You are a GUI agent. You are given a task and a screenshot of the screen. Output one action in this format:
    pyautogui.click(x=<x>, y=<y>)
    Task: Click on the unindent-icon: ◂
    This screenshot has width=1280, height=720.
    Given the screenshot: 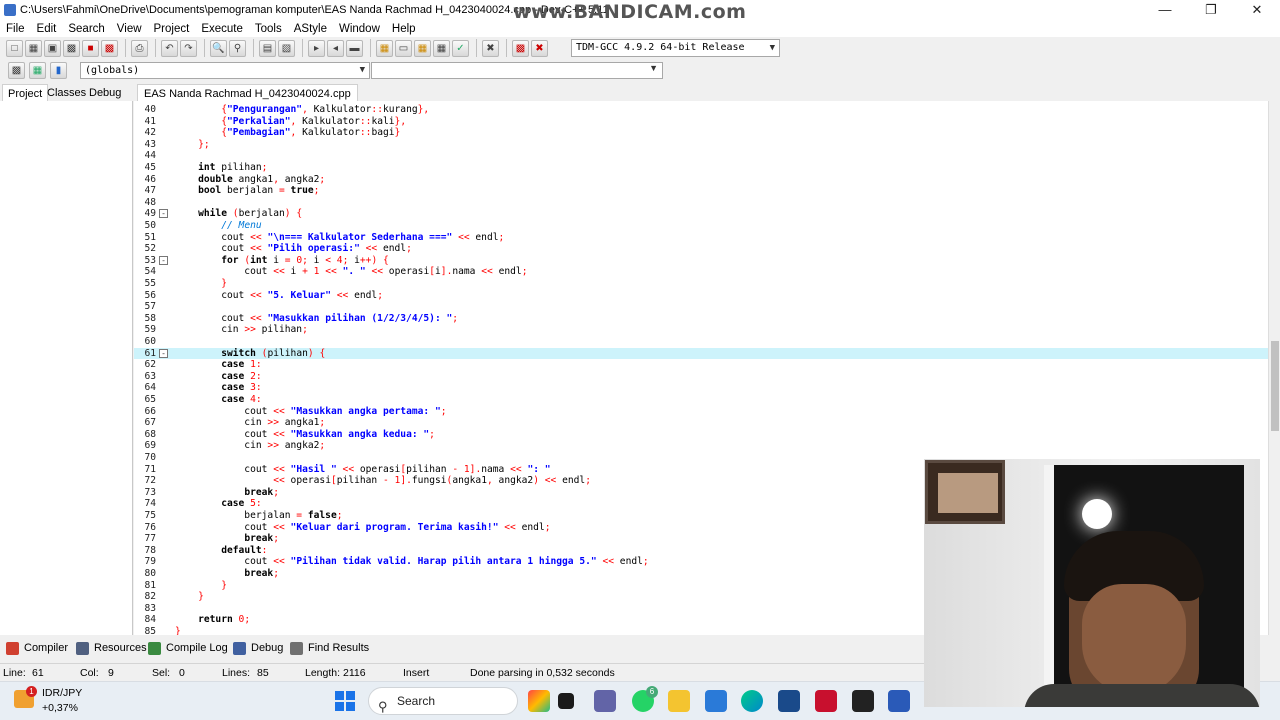 What is the action you would take?
    pyautogui.click(x=335, y=48)
    